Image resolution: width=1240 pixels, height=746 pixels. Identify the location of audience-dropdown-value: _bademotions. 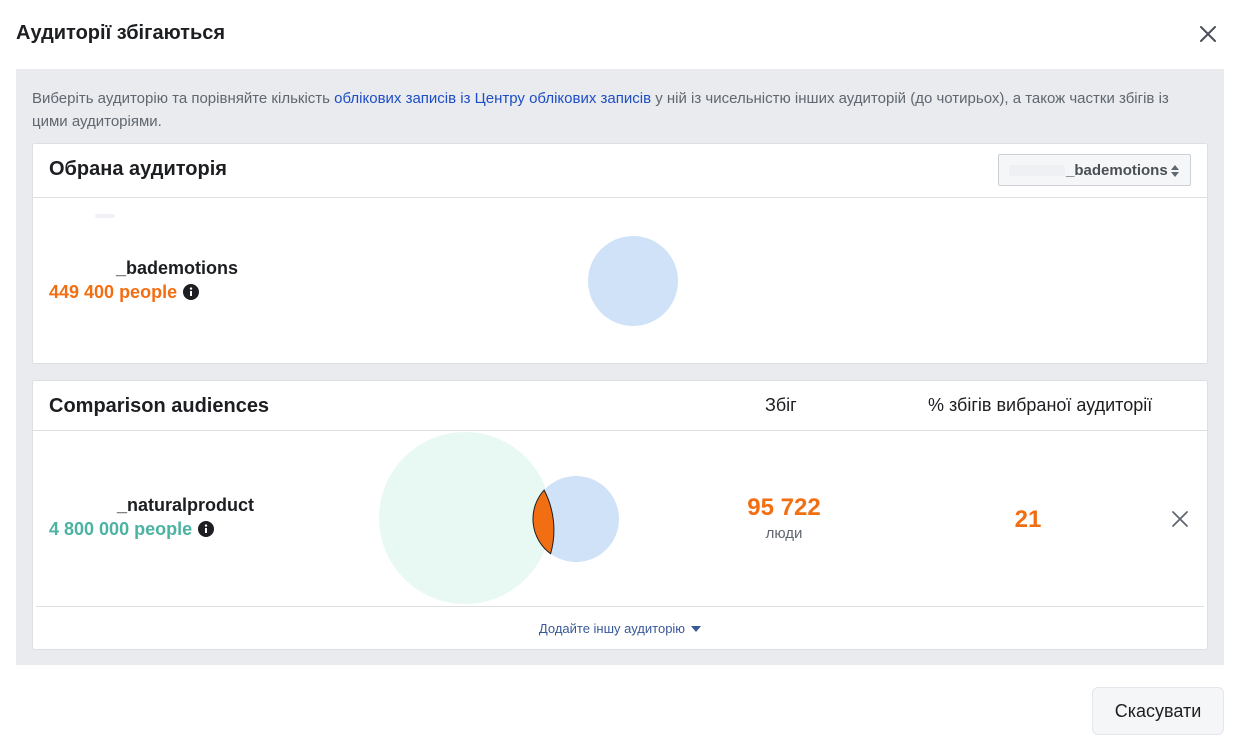
(1117, 170).